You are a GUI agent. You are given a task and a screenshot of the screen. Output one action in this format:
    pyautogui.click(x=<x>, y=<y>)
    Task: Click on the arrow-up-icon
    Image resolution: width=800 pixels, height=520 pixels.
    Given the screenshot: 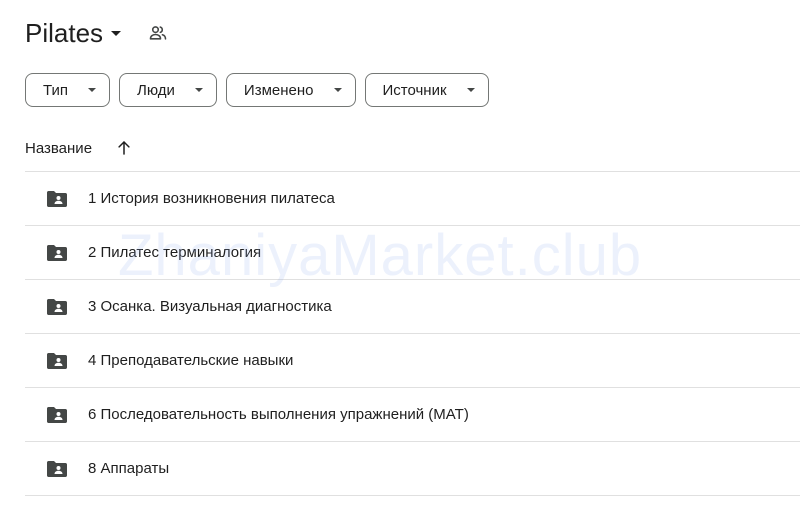 What is the action you would take?
    pyautogui.click(x=124, y=148)
    